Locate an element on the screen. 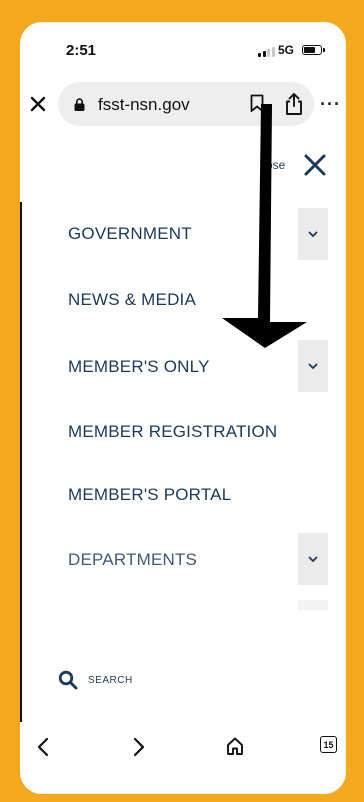 The height and width of the screenshot is (802, 364). back-icon is located at coordinates (43, 747).